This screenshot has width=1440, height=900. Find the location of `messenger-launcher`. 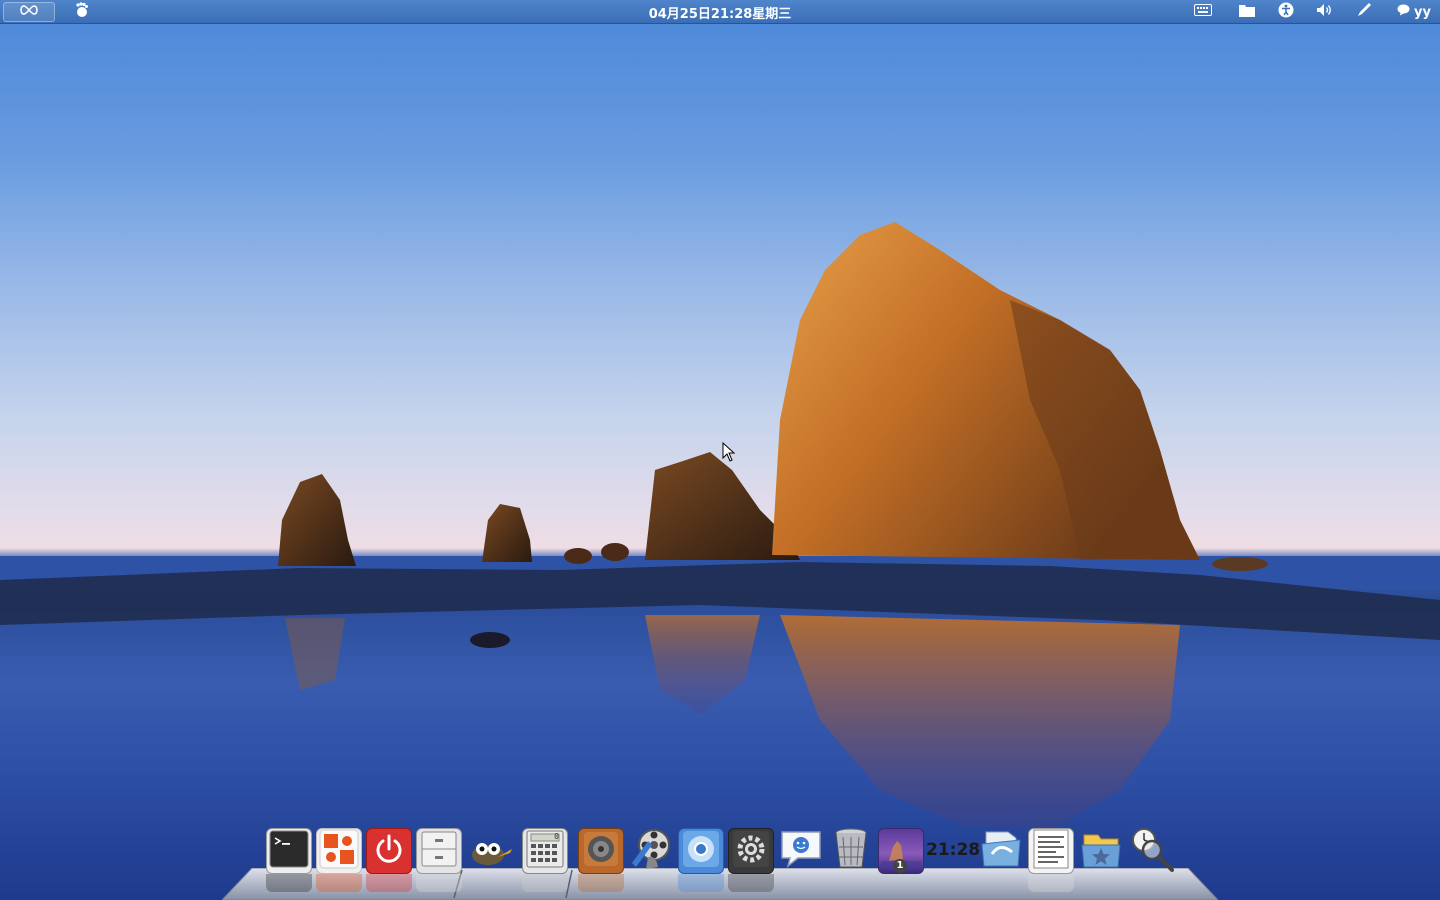

messenger-launcher is located at coordinates (801, 851).